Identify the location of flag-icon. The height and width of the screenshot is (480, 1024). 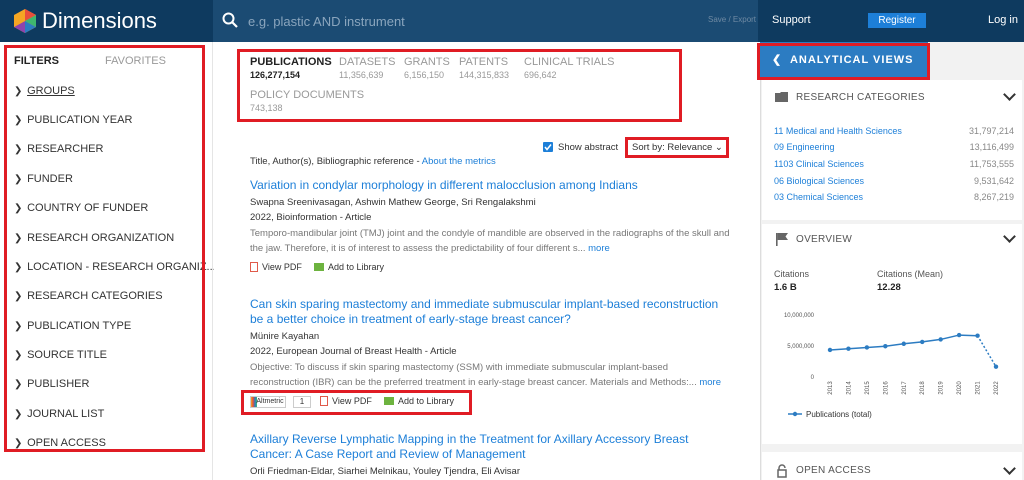
(782, 239).